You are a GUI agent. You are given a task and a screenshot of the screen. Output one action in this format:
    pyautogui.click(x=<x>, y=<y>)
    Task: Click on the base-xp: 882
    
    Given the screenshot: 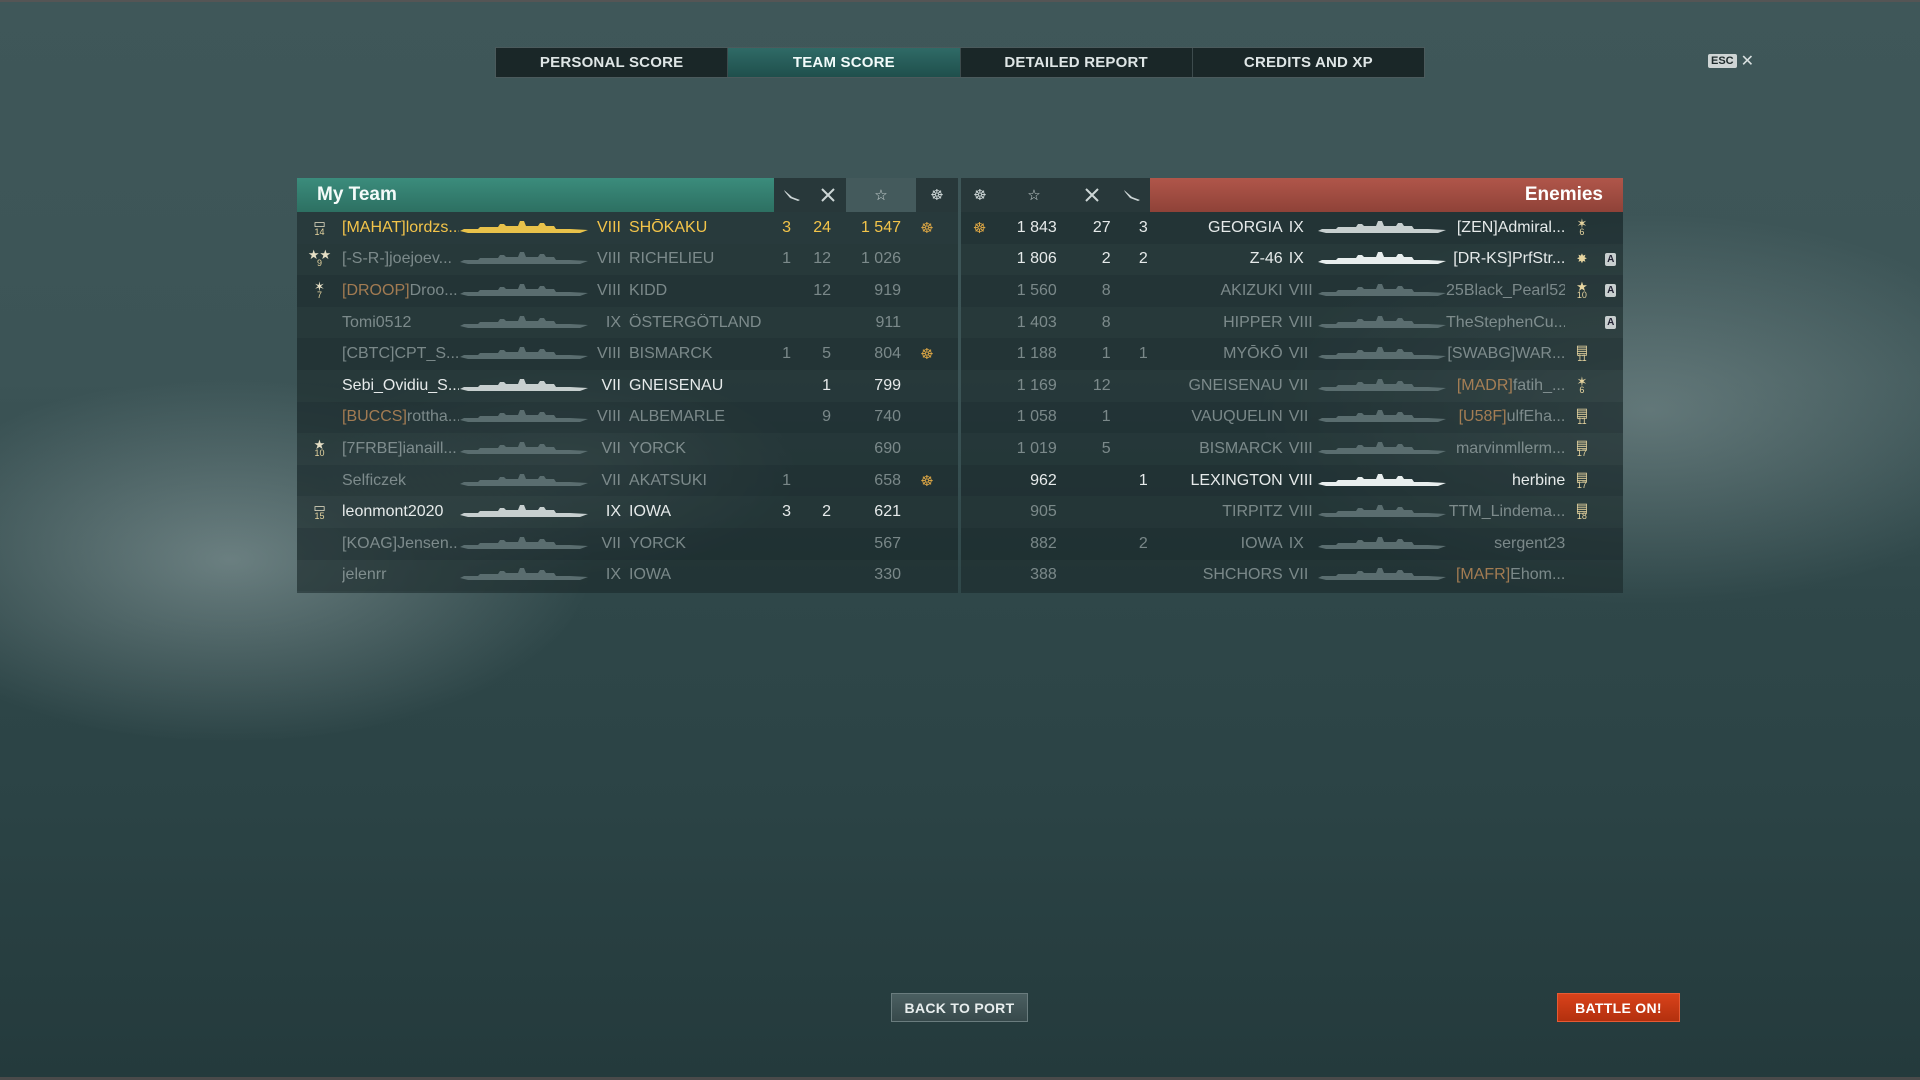 What is the action you would take?
    pyautogui.click(x=1043, y=543)
    